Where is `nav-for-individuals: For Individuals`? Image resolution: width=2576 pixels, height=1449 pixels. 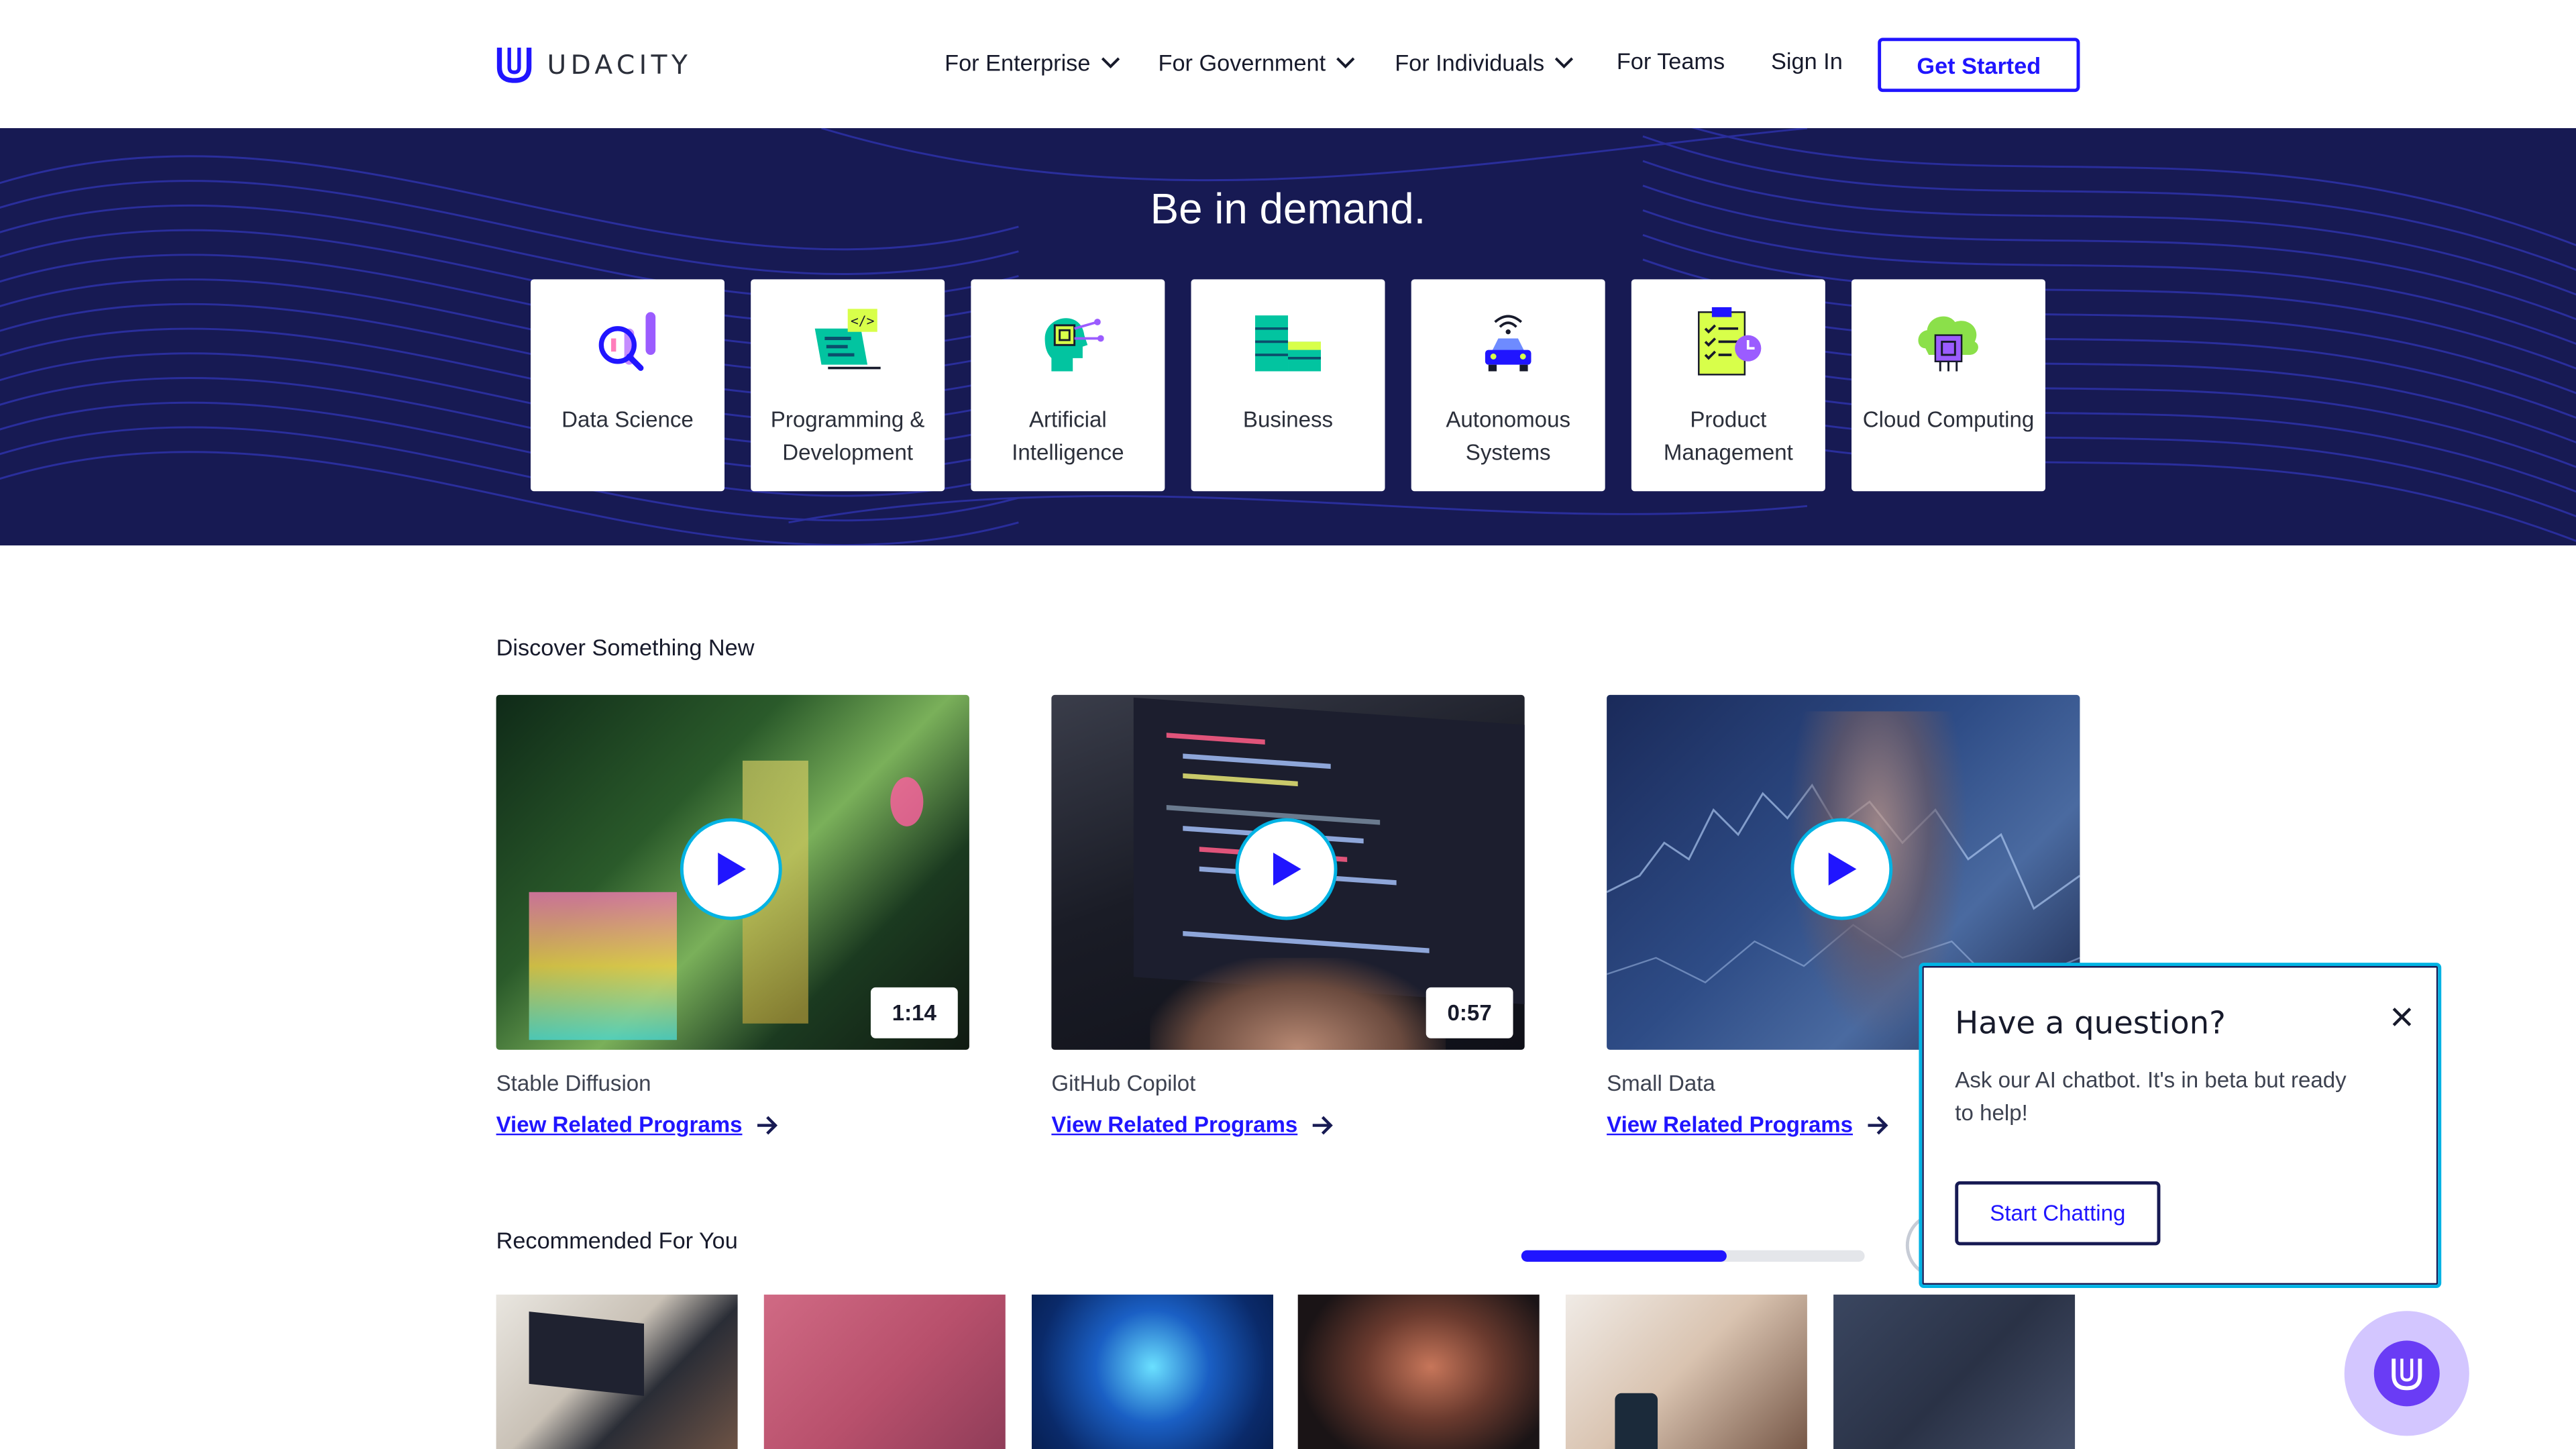
nav-for-individuals: For Individuals is located at coordinates (1484, 62).